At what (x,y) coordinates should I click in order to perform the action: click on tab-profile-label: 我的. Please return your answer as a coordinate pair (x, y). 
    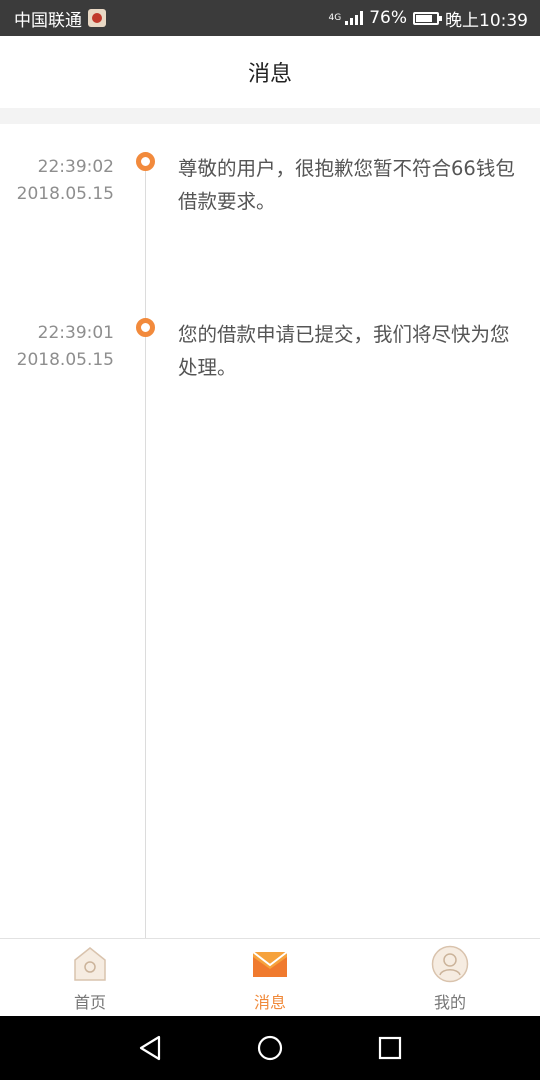
    Looking at the image, I should click on (449, 1002).